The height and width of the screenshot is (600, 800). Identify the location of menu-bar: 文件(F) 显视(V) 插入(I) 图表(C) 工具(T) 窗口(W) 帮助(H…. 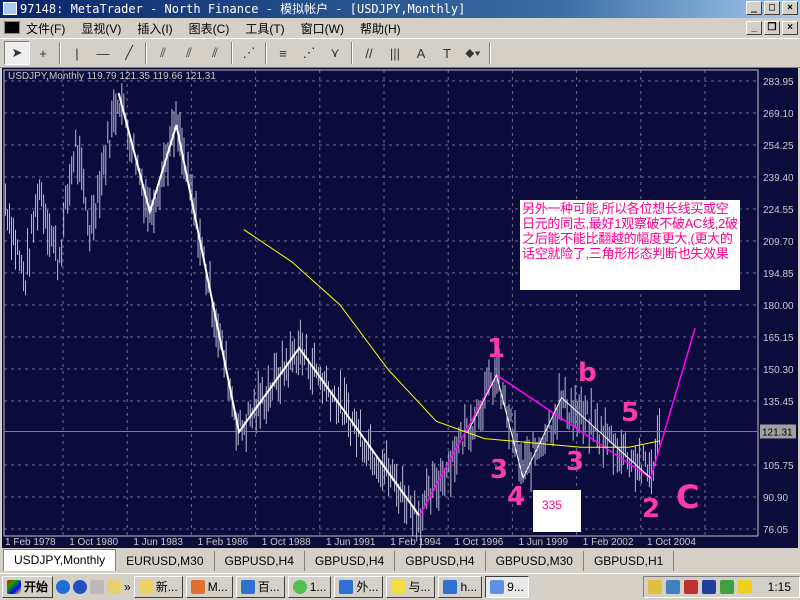
(400, 28).